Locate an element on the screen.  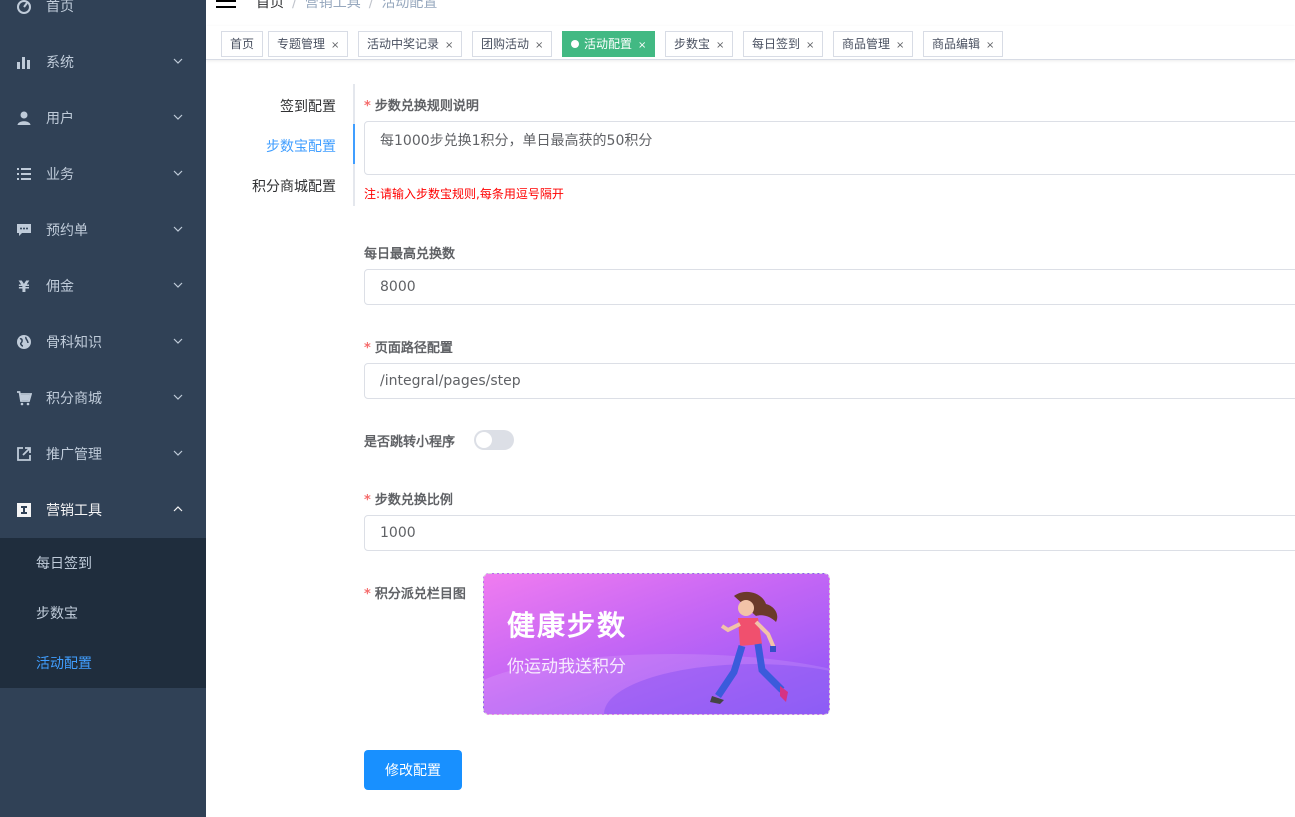
tag-label: 首页 is located at coordinates (242, 44).